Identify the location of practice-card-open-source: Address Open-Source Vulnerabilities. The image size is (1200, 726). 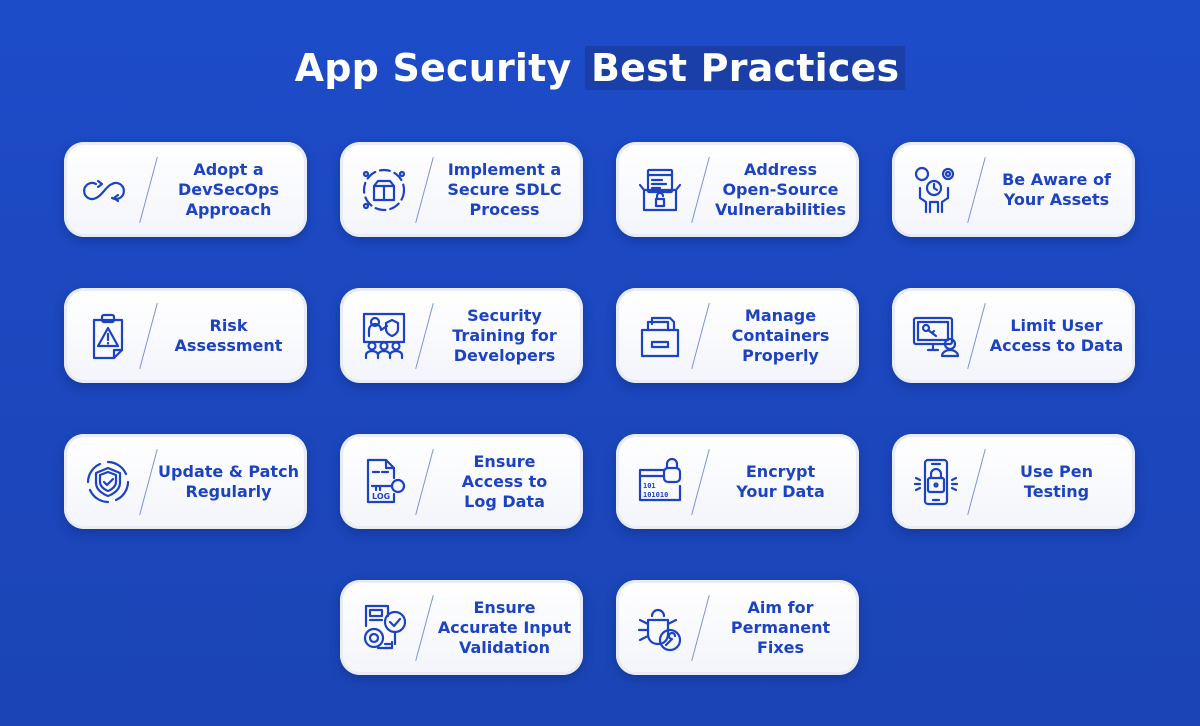
(737, 189).